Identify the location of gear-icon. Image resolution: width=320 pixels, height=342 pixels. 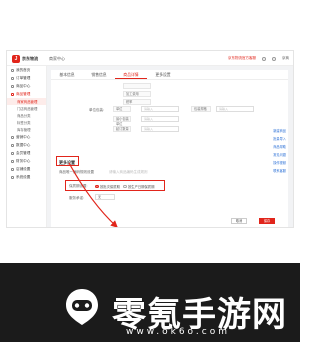
(12, 177).